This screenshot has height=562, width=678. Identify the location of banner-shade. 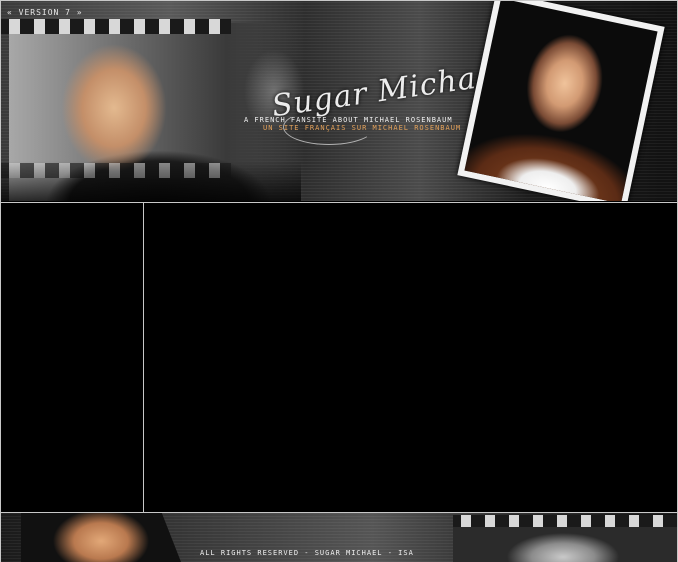
(151, 181).